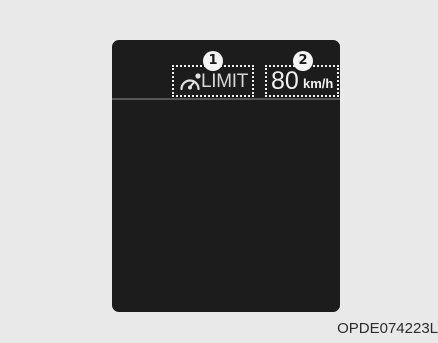 This screenshot has width=438, height=343. I want to click on limit-label: LIMIT, so click(225, 81).